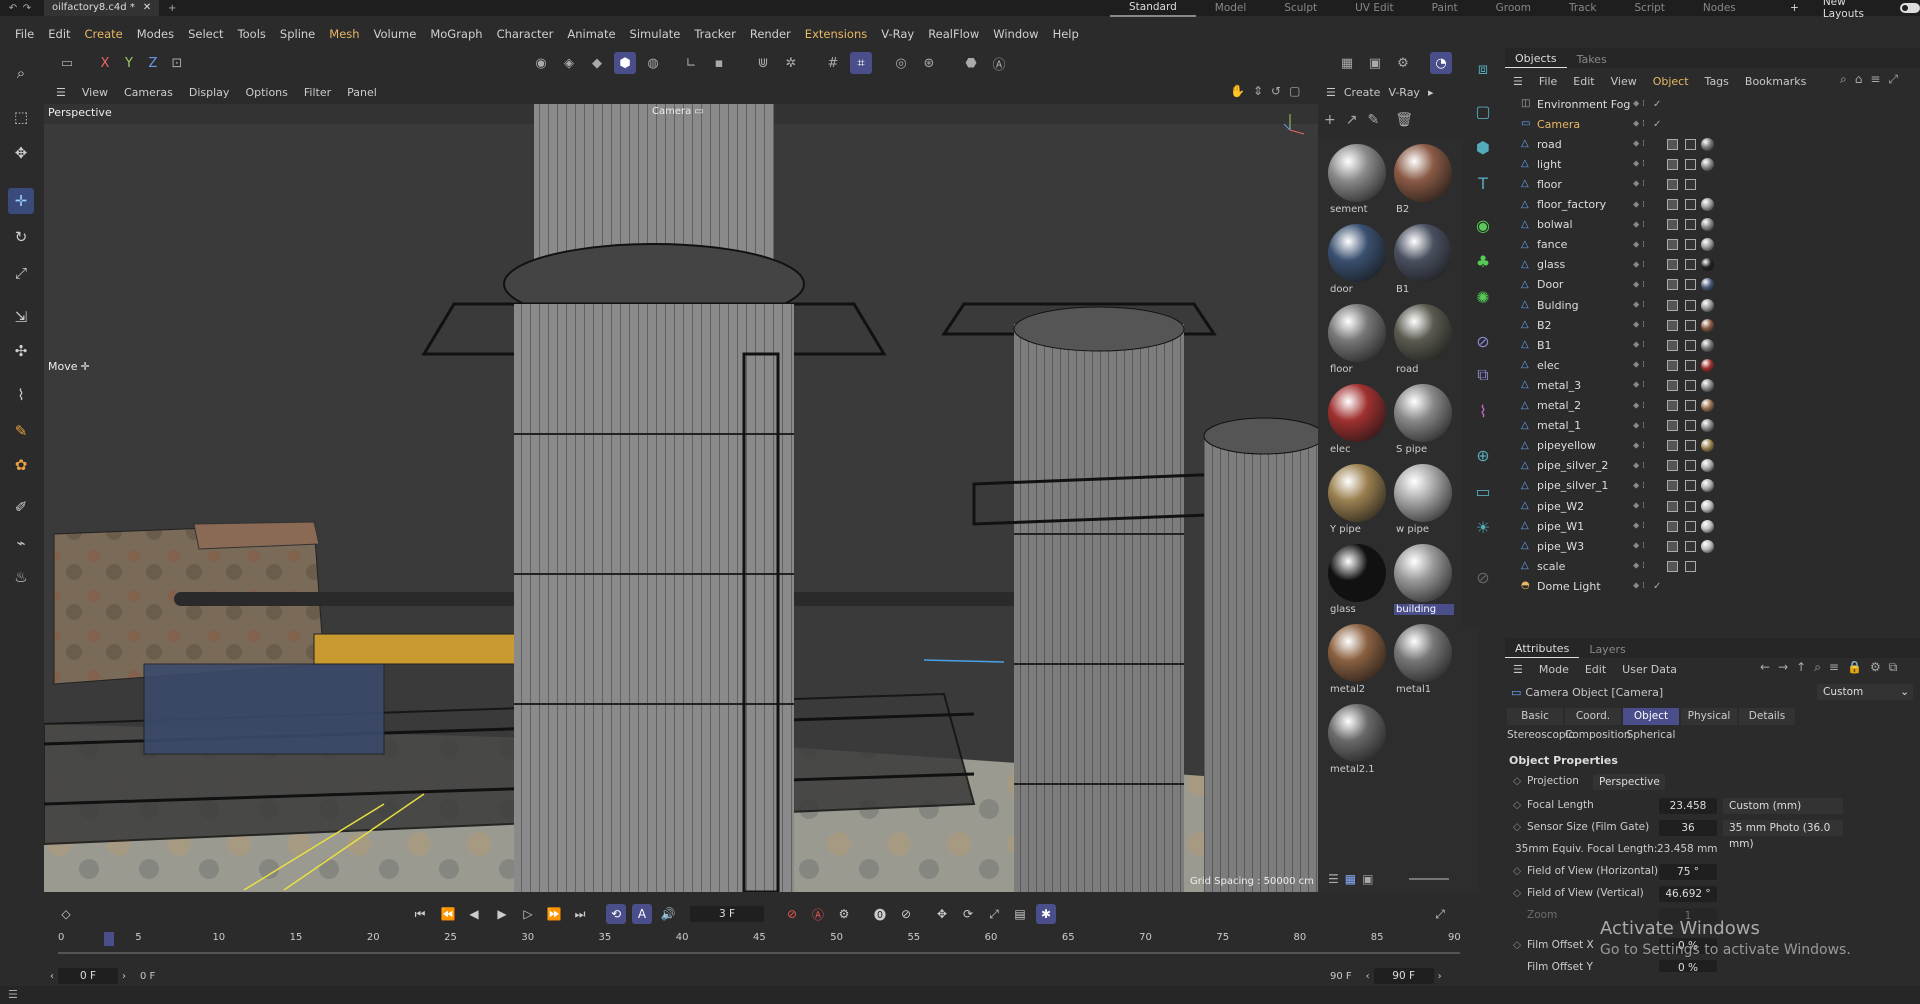 The width and height of the screenshot is (1920, 1004). Describe the element at coordinates (1358, 263) in the screenshot. I see `material-item: door` at that location.